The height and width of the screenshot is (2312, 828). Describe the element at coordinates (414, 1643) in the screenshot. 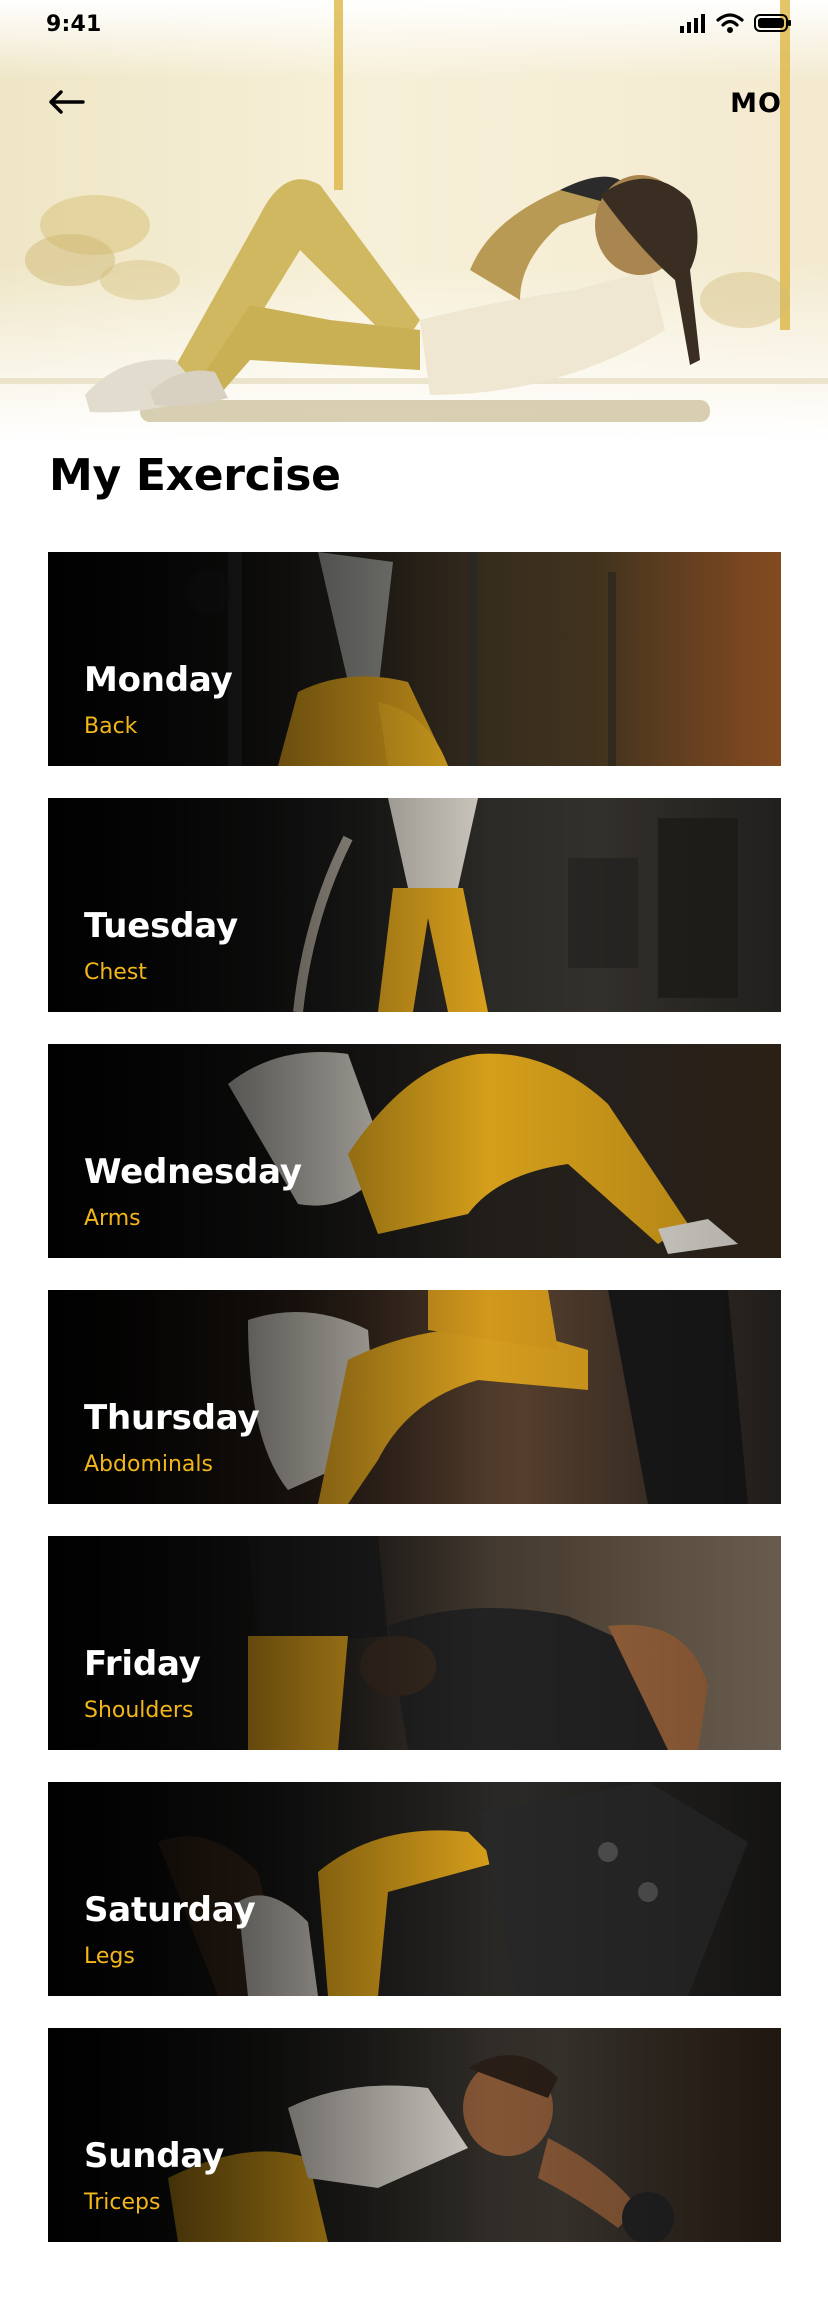

I see `exercise-card-friday: Friday Shoulders` at that location.